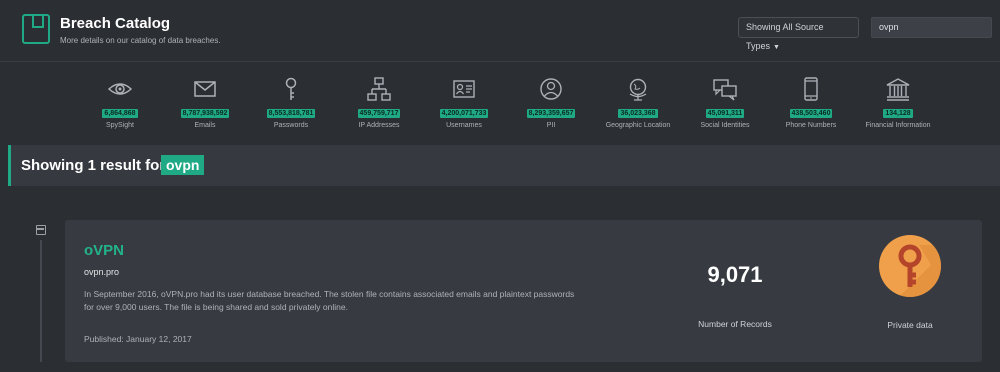 The image size is (1000, 372). I want to click on stat-value: 438,503,460, so click(811, 113).